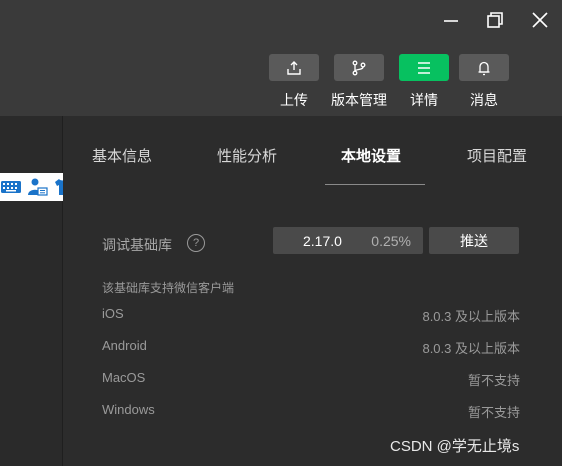  I want to click on base-library-select: 2.17.0 0.25%, so click(348, 240).